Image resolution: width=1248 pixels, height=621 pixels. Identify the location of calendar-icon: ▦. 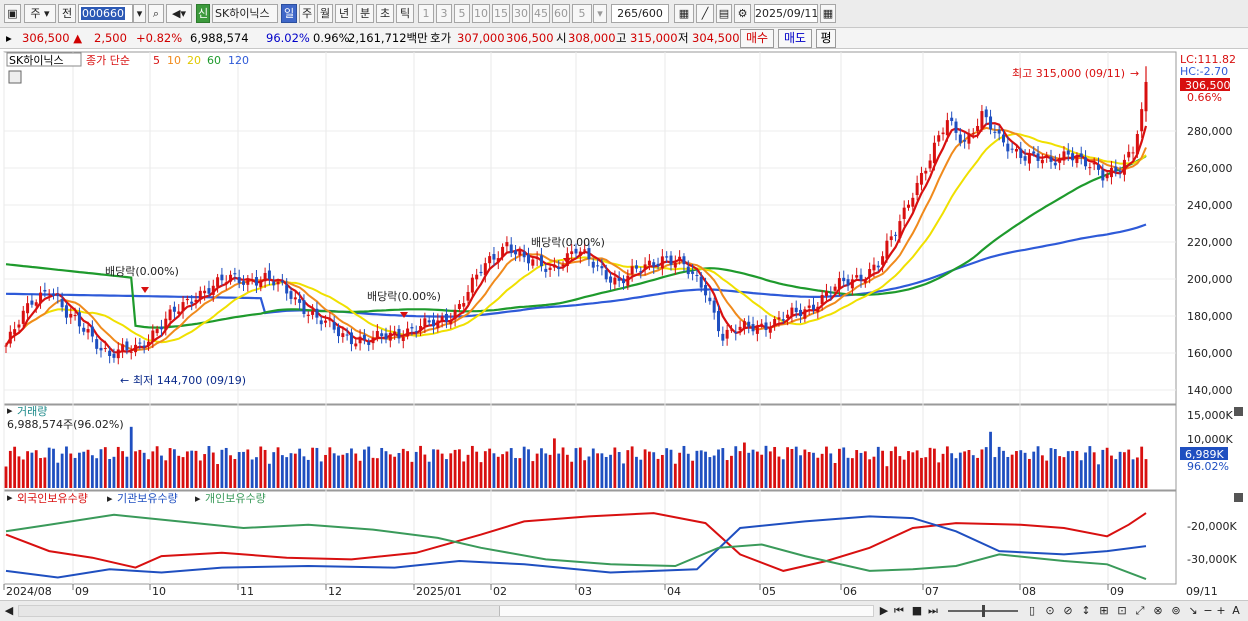
(828, 13).